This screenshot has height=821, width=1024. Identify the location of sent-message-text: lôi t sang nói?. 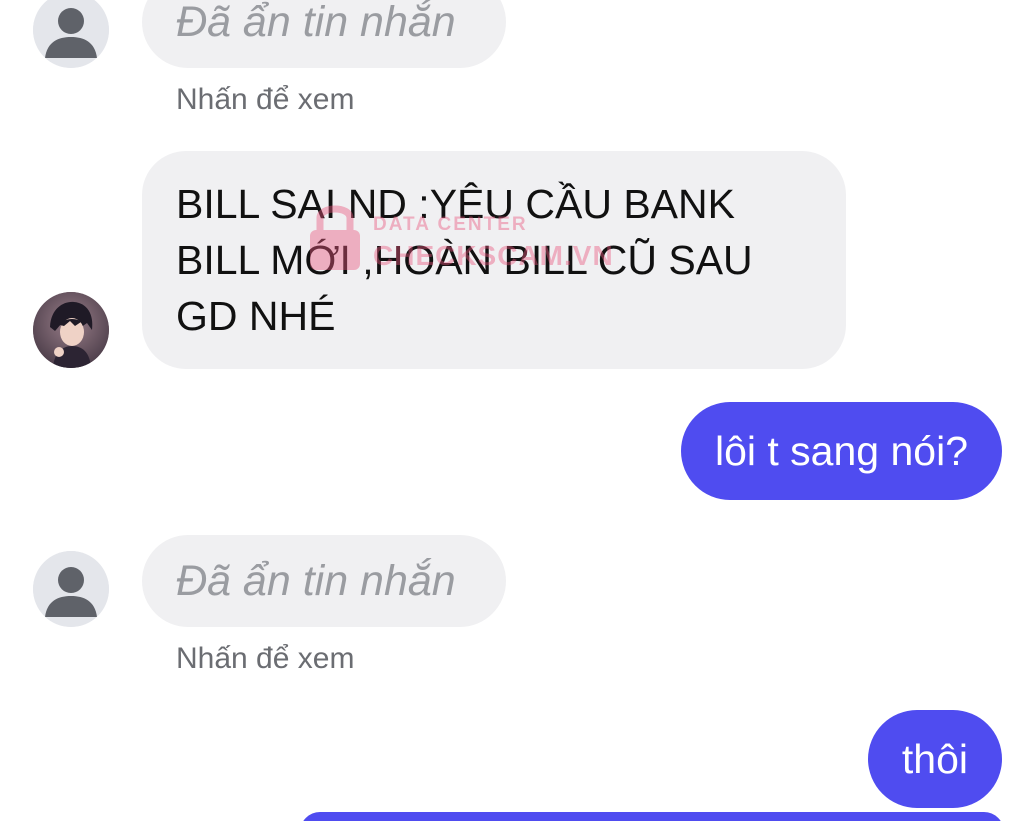
(841, 451).